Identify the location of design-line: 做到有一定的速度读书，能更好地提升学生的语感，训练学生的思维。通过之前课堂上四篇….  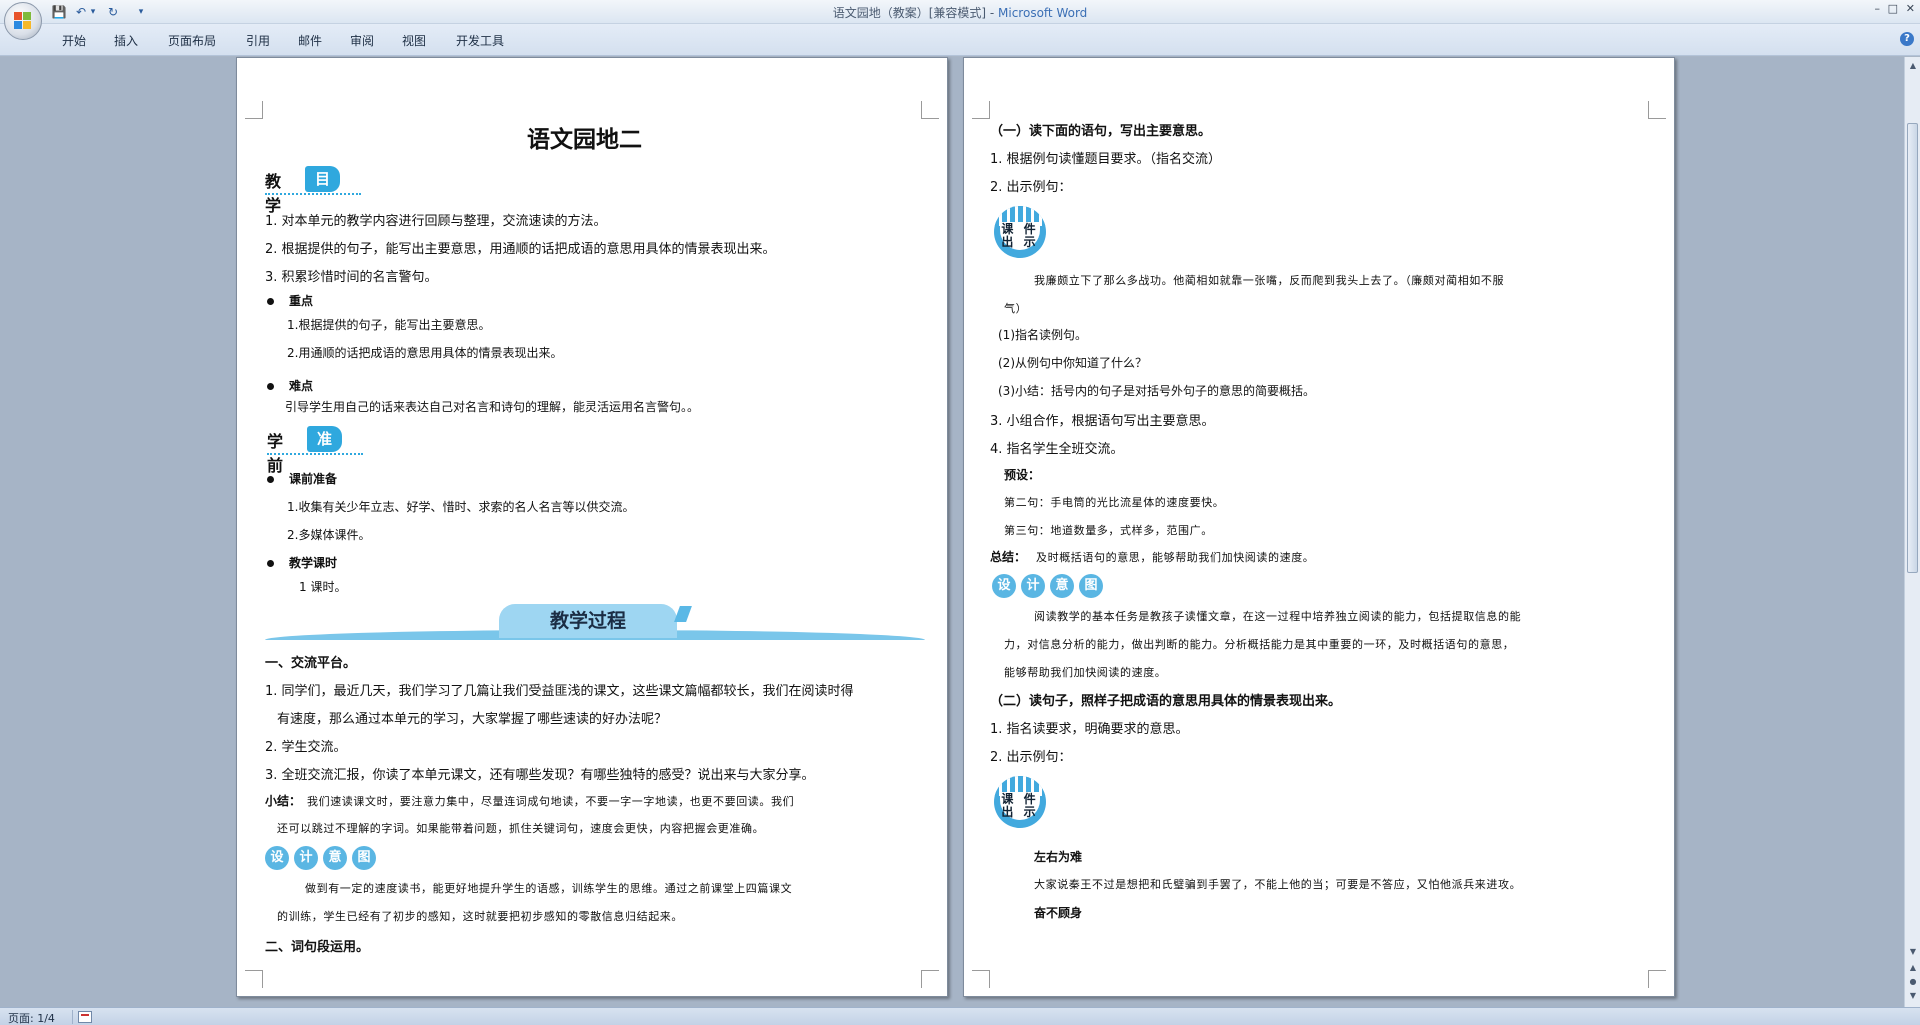
(549, 888).